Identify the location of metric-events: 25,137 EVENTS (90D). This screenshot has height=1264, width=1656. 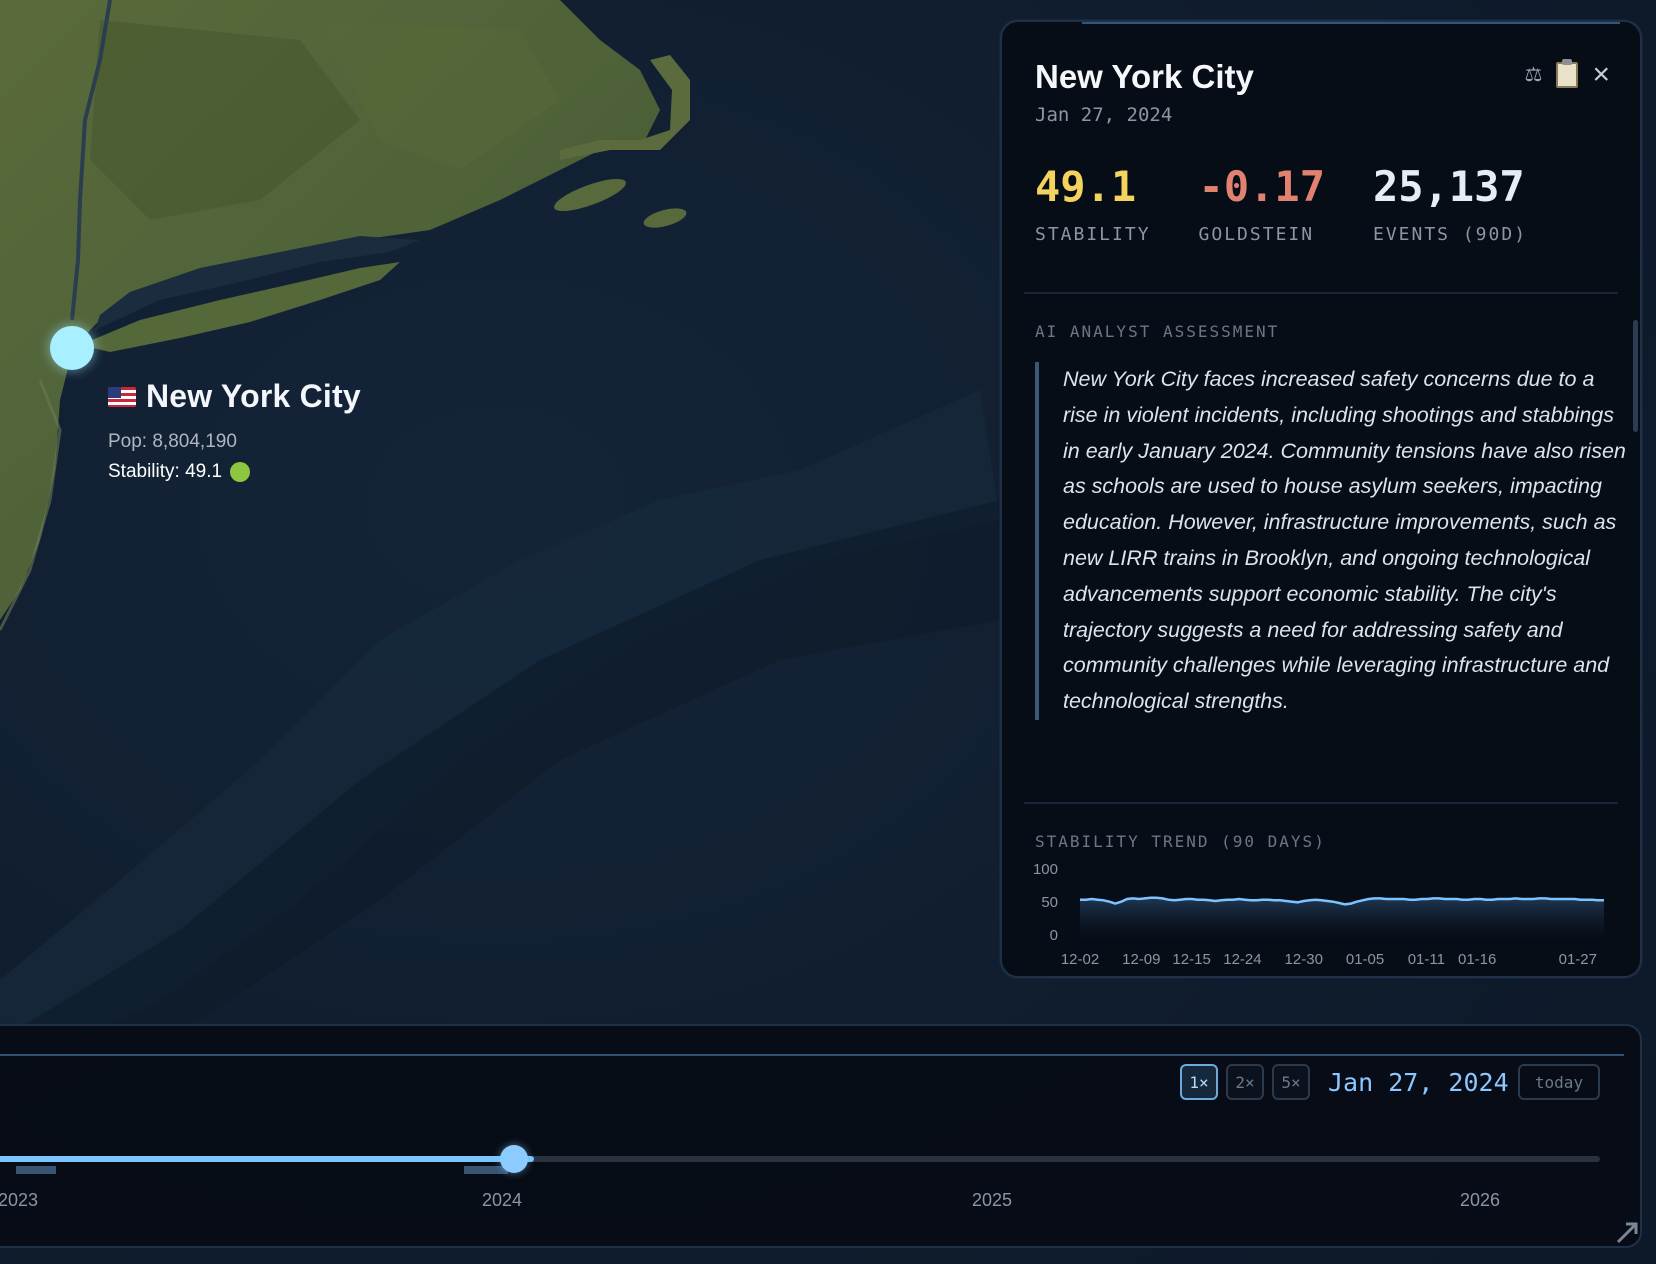
(1450, 203).